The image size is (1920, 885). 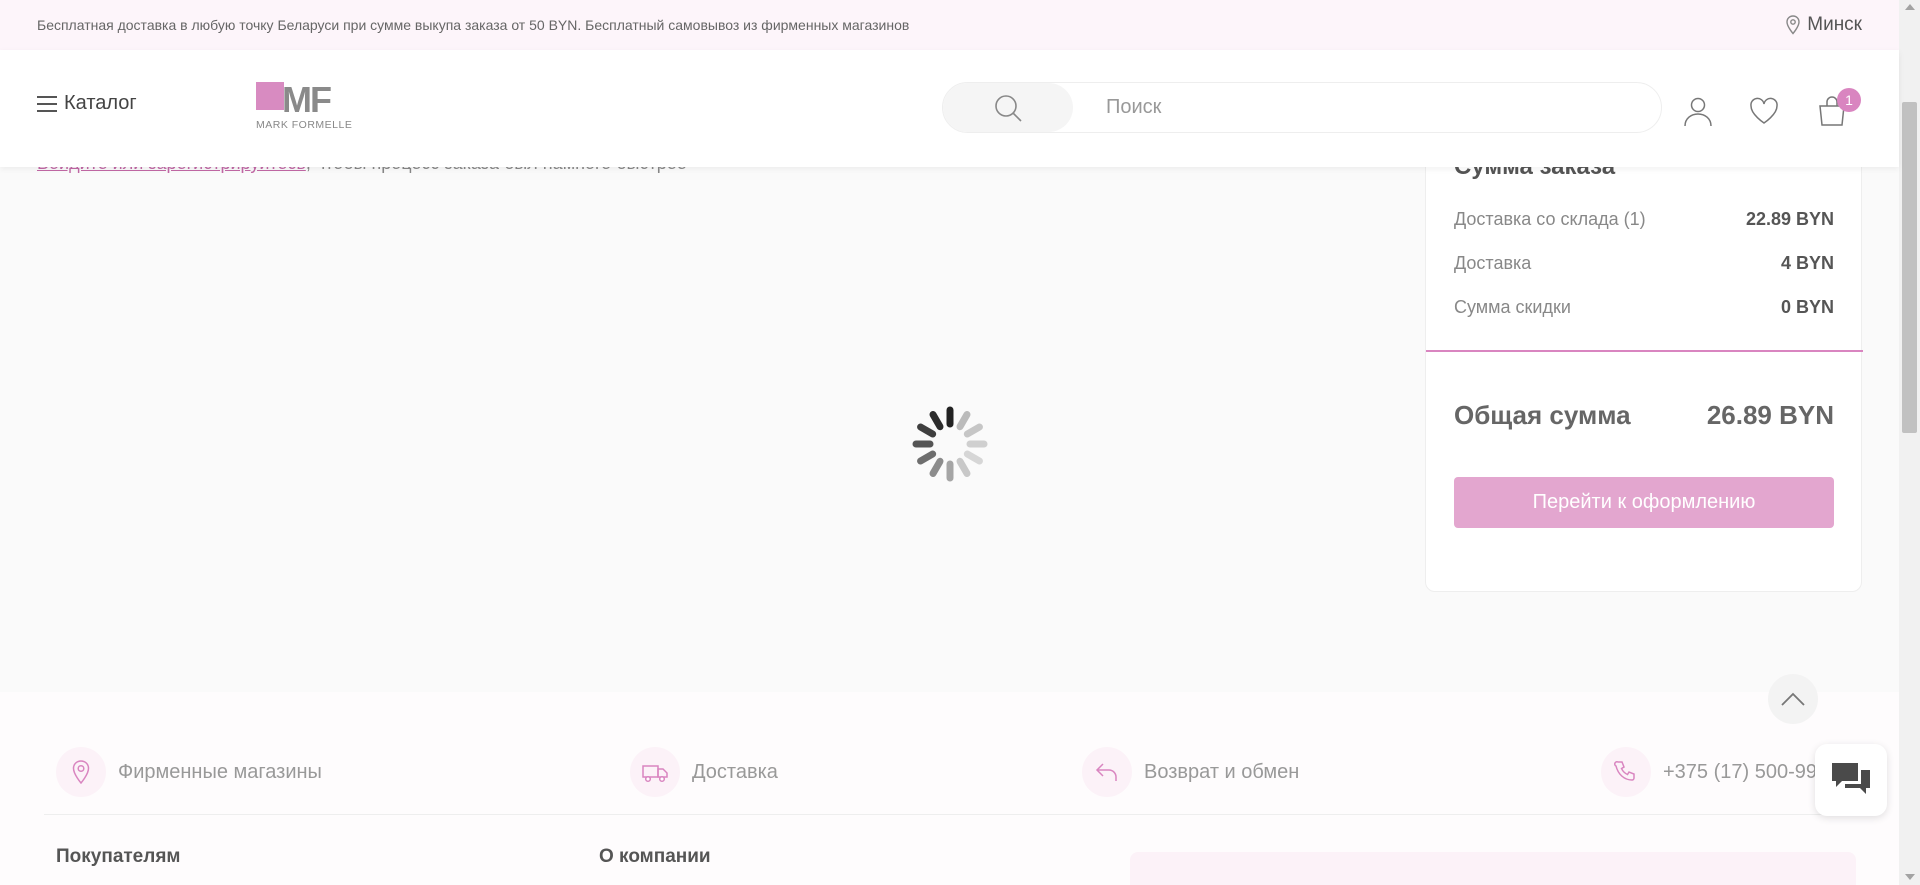 I want to click on total-label: Общая сумма, so click(x=1542, y=415).